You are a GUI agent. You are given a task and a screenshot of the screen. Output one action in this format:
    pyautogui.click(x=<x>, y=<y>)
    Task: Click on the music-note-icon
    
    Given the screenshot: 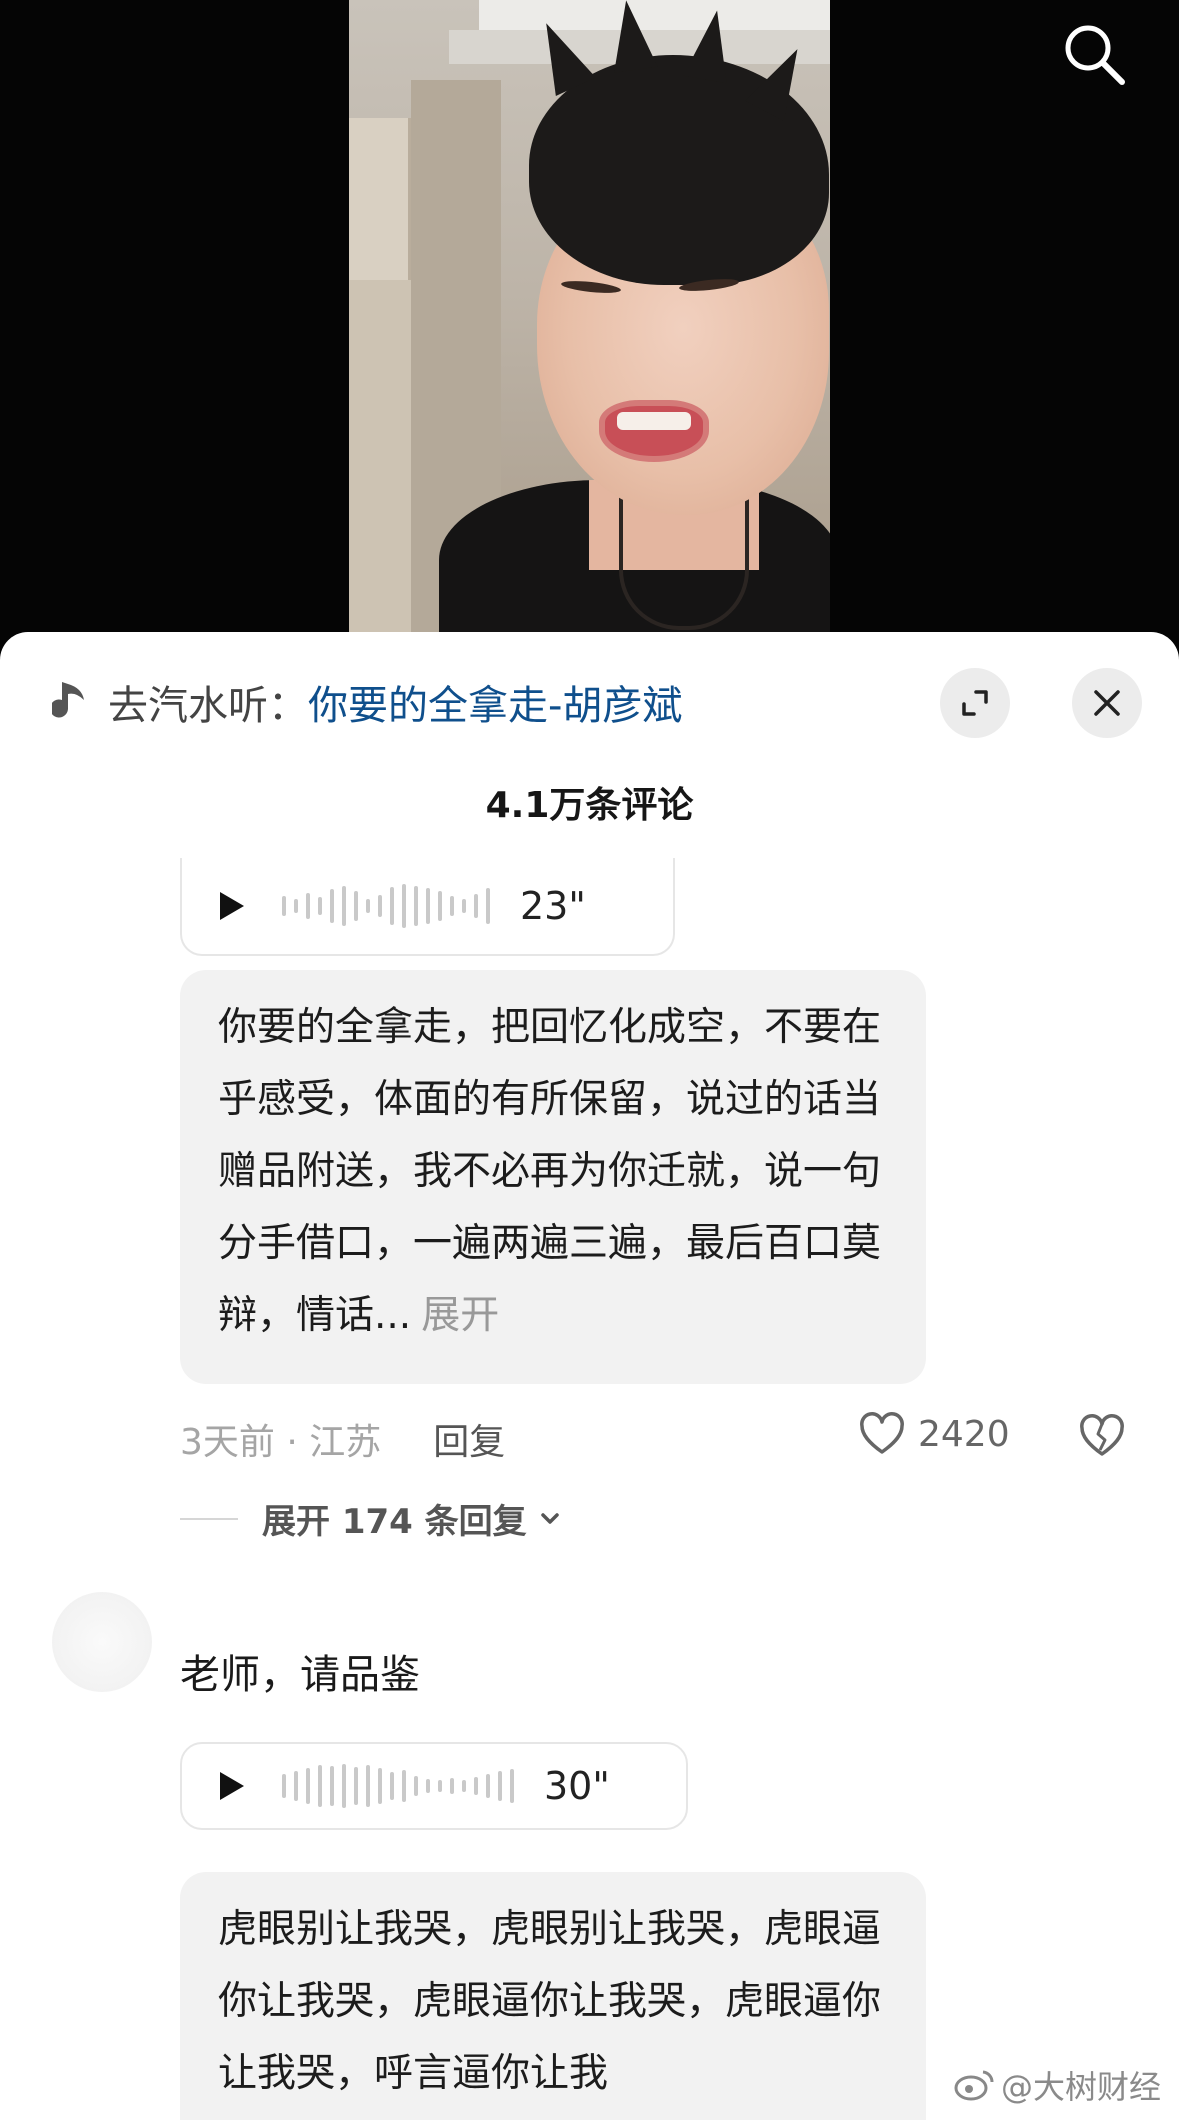 What is the action you would take?
    pyautogui.click(x=68, y=700)
    